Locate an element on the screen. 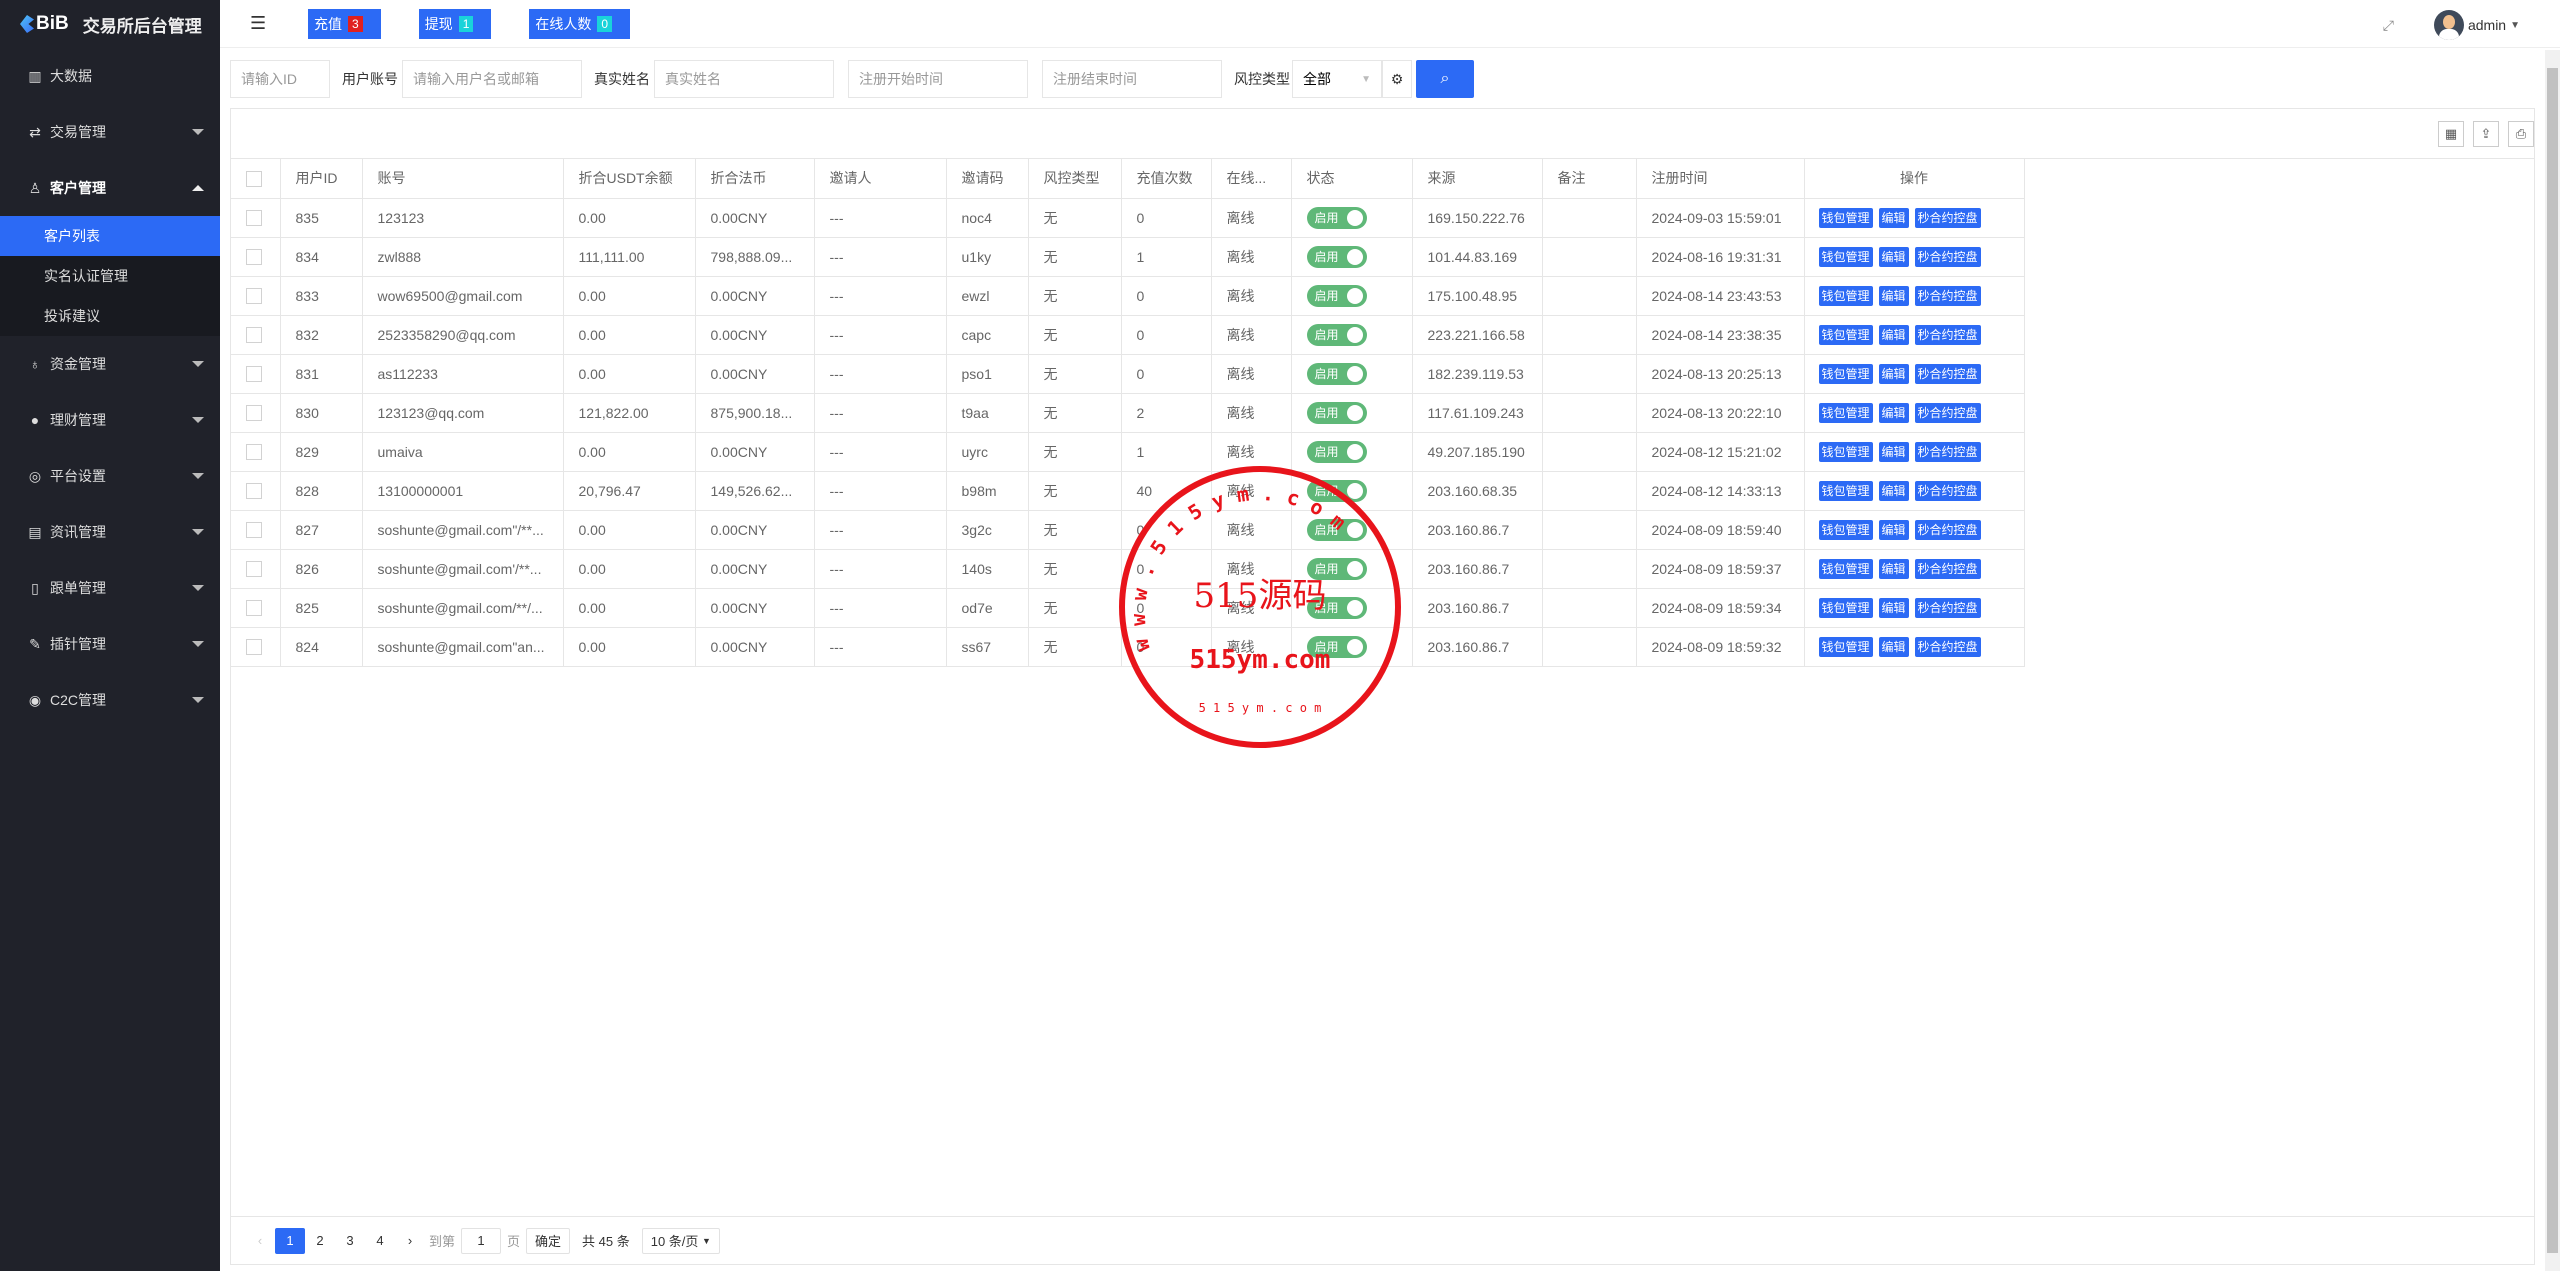 Image resolution: width=2560 pixels, height=1271 pixels. column-header: 用户ID is located at coordinates (321, 179).